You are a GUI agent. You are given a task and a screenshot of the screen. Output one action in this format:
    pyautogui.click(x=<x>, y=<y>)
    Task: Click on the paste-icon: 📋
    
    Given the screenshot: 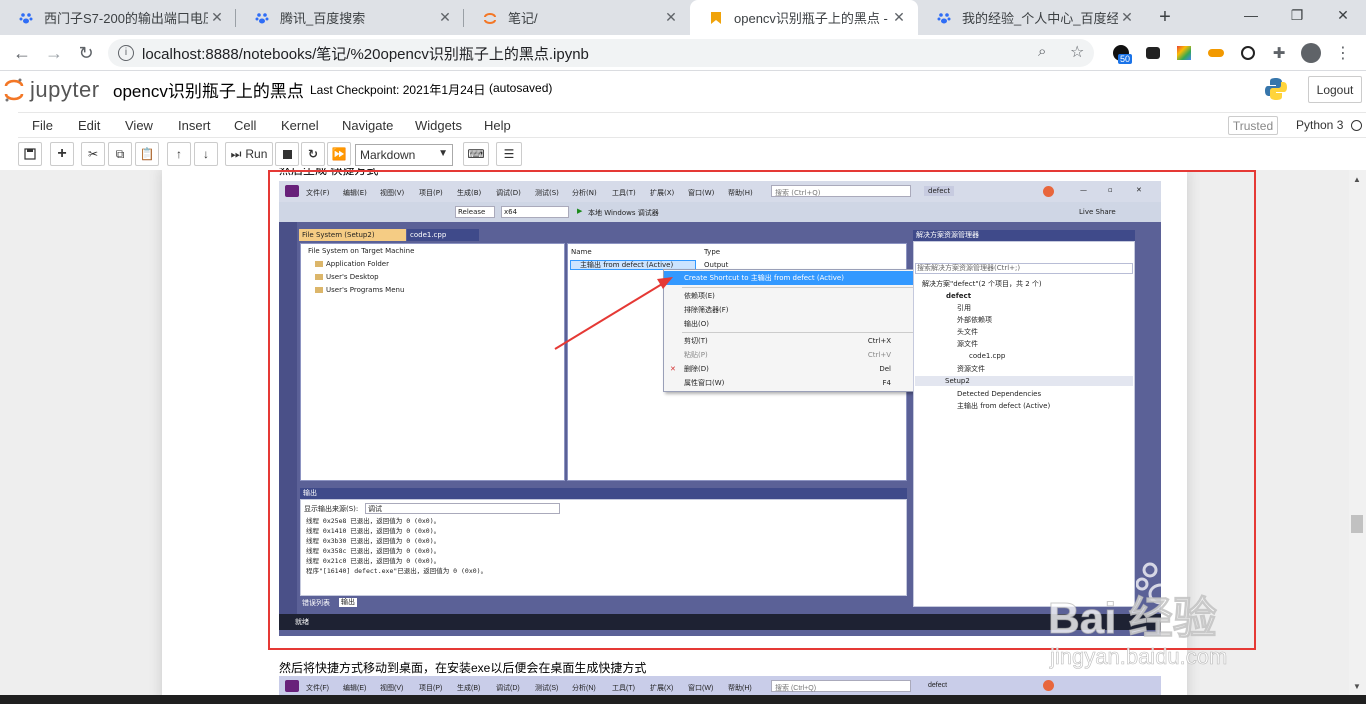 What is the action you would take?
    pyautogui.click(x=147, y=154)
    